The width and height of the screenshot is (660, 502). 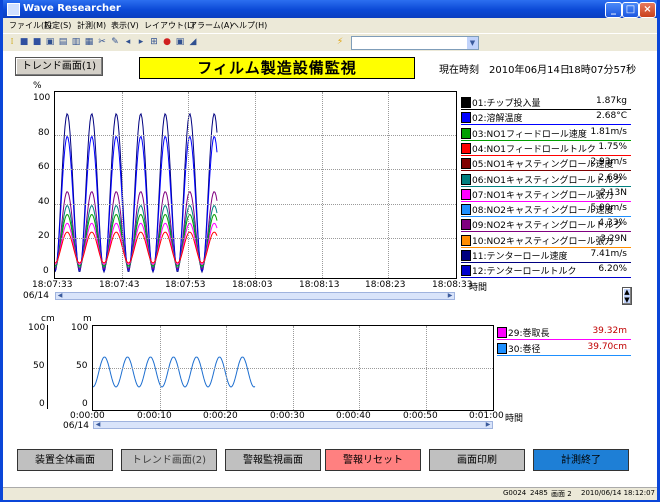 I want to click on print-preview-icon: ▥, so click(x=76, y=42).